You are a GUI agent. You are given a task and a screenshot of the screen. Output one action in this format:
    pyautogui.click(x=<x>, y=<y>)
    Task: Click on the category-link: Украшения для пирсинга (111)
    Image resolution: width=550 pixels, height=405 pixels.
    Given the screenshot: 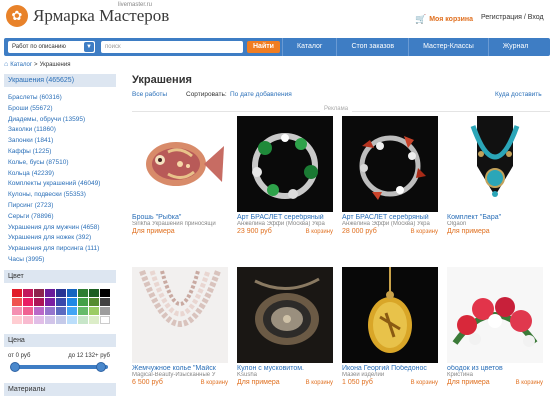 What is the action you would take?
    pyautogui.click(x=62, y=249)
    